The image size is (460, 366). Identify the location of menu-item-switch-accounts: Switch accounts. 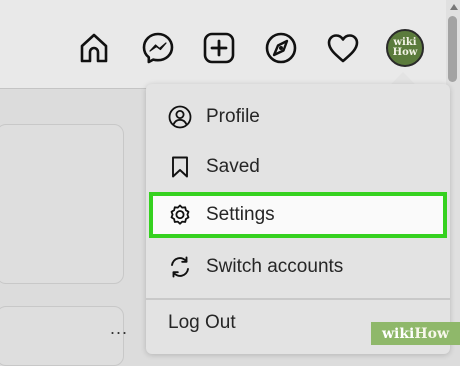
(298, 267).